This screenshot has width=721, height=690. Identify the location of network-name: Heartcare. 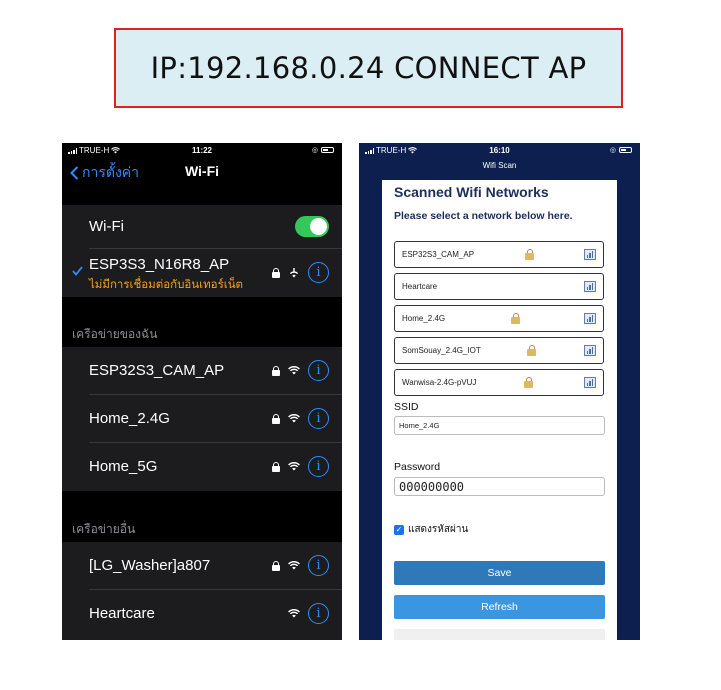
(122, 613).